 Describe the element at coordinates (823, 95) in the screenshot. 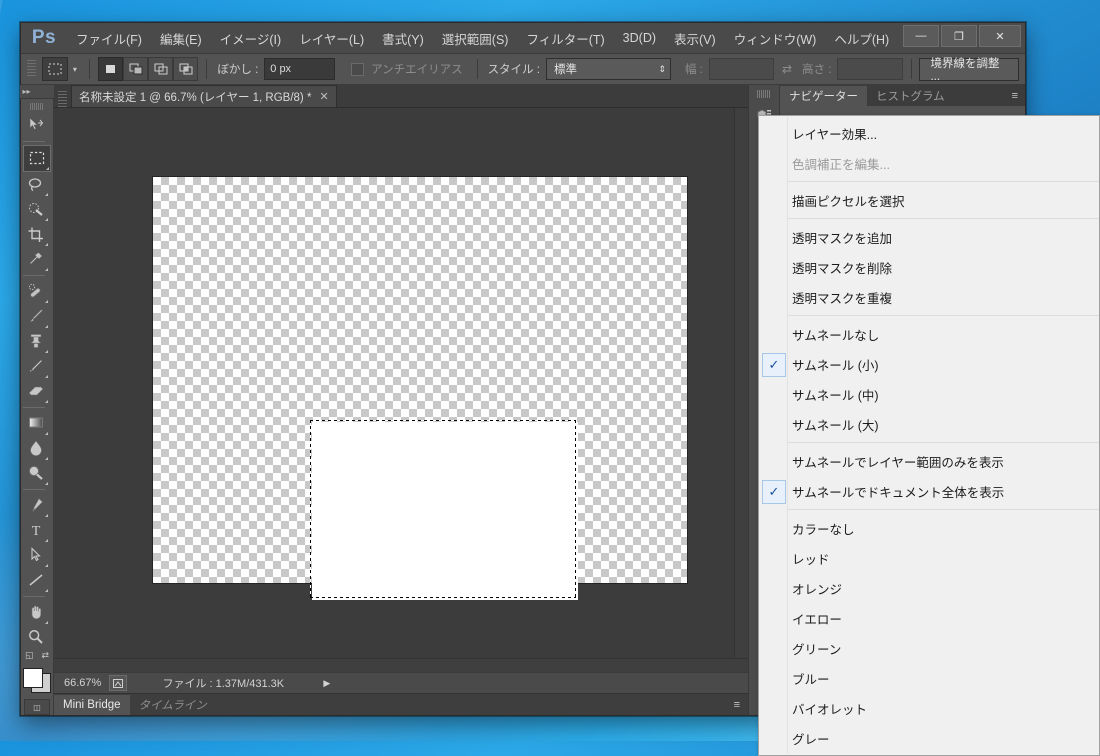

I see `panel-tab-0: ナビゲーター` at that location.